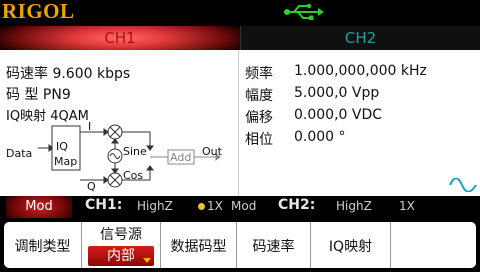  What do you see at coordinates (259, 96) in the screenshot?
I see `amplitude-label: 幅度` at bounding box center [259, 96].